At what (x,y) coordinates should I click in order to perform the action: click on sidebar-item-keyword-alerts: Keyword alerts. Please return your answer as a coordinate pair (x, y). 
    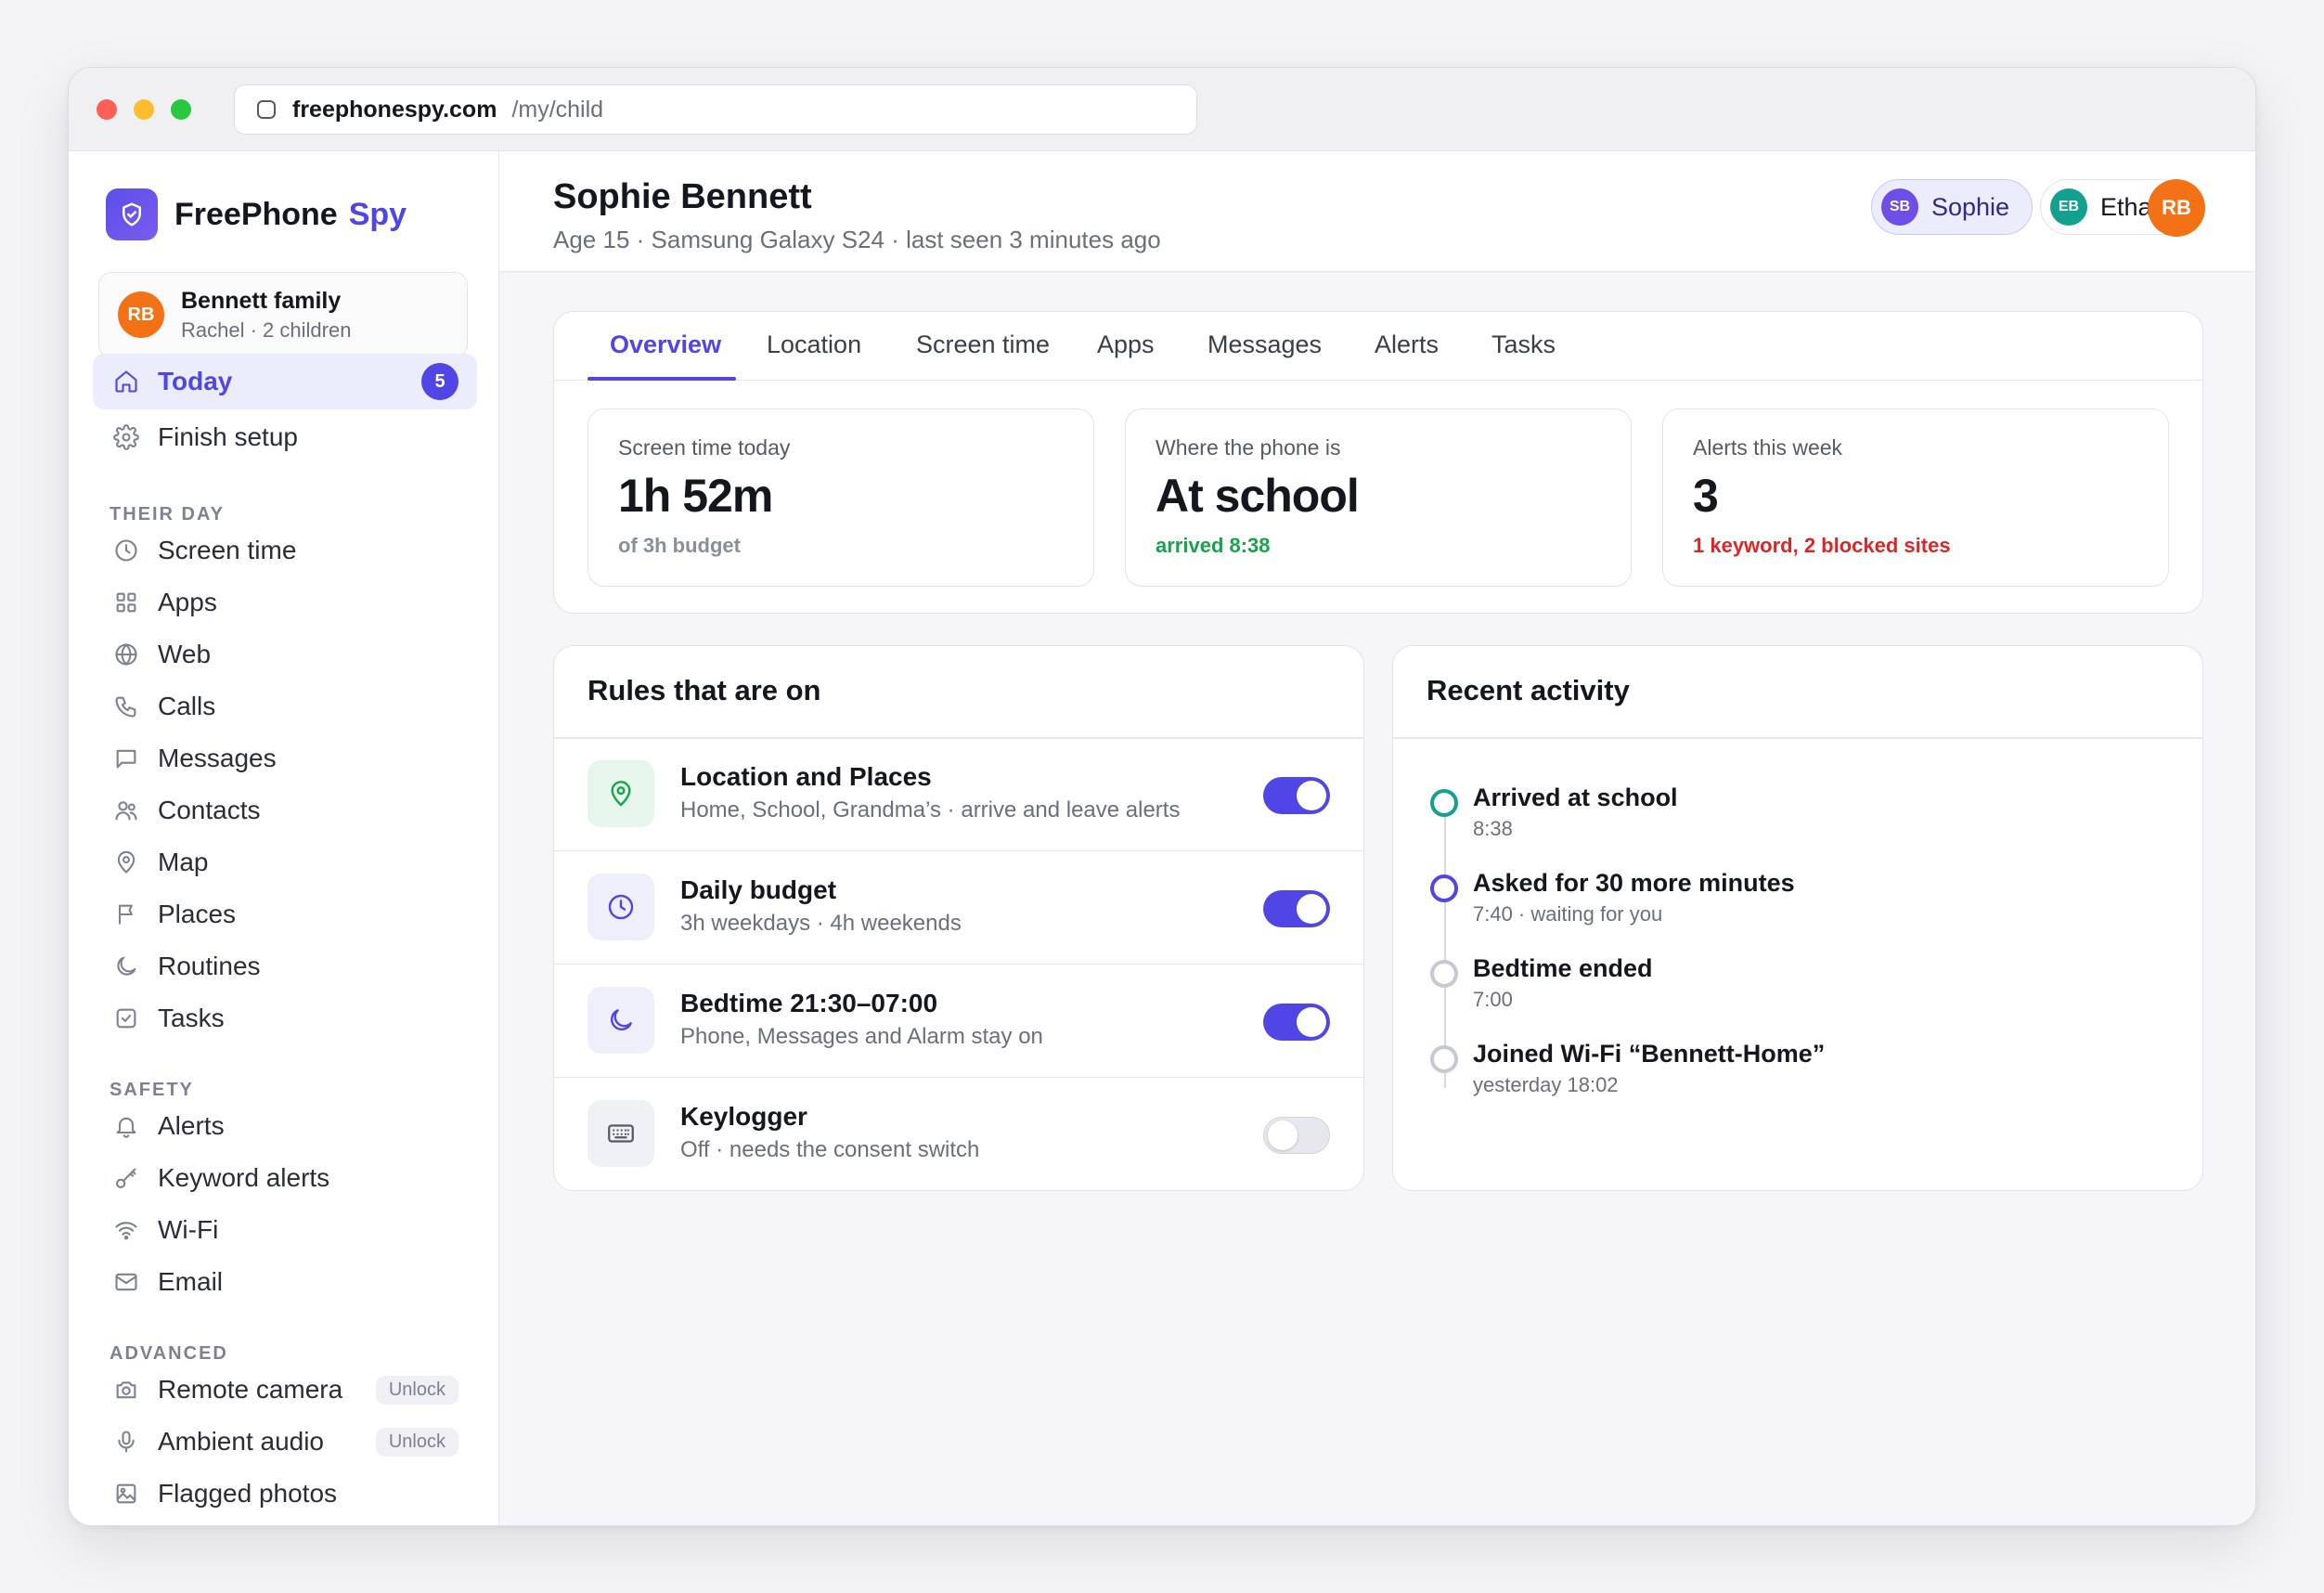
    Looking at the image, I should click on (285, 1178).